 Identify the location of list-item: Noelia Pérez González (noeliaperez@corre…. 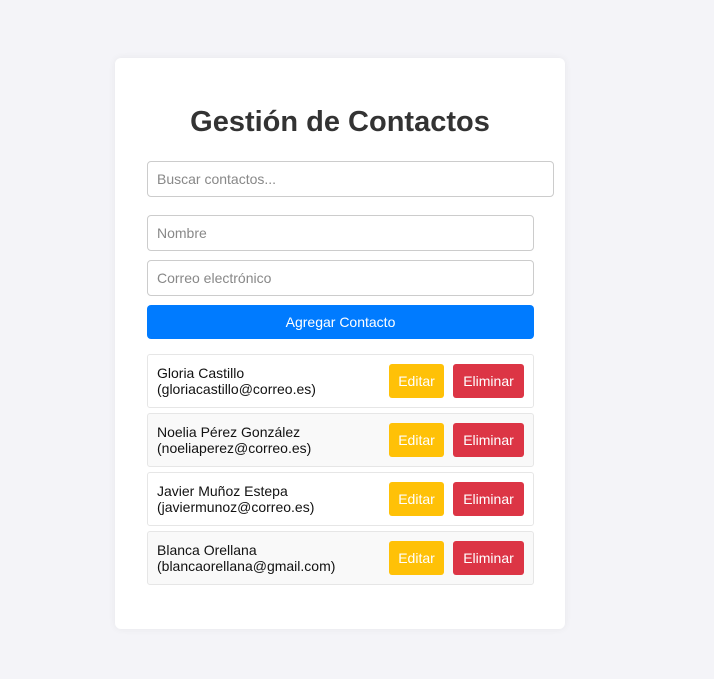
(340, 440).